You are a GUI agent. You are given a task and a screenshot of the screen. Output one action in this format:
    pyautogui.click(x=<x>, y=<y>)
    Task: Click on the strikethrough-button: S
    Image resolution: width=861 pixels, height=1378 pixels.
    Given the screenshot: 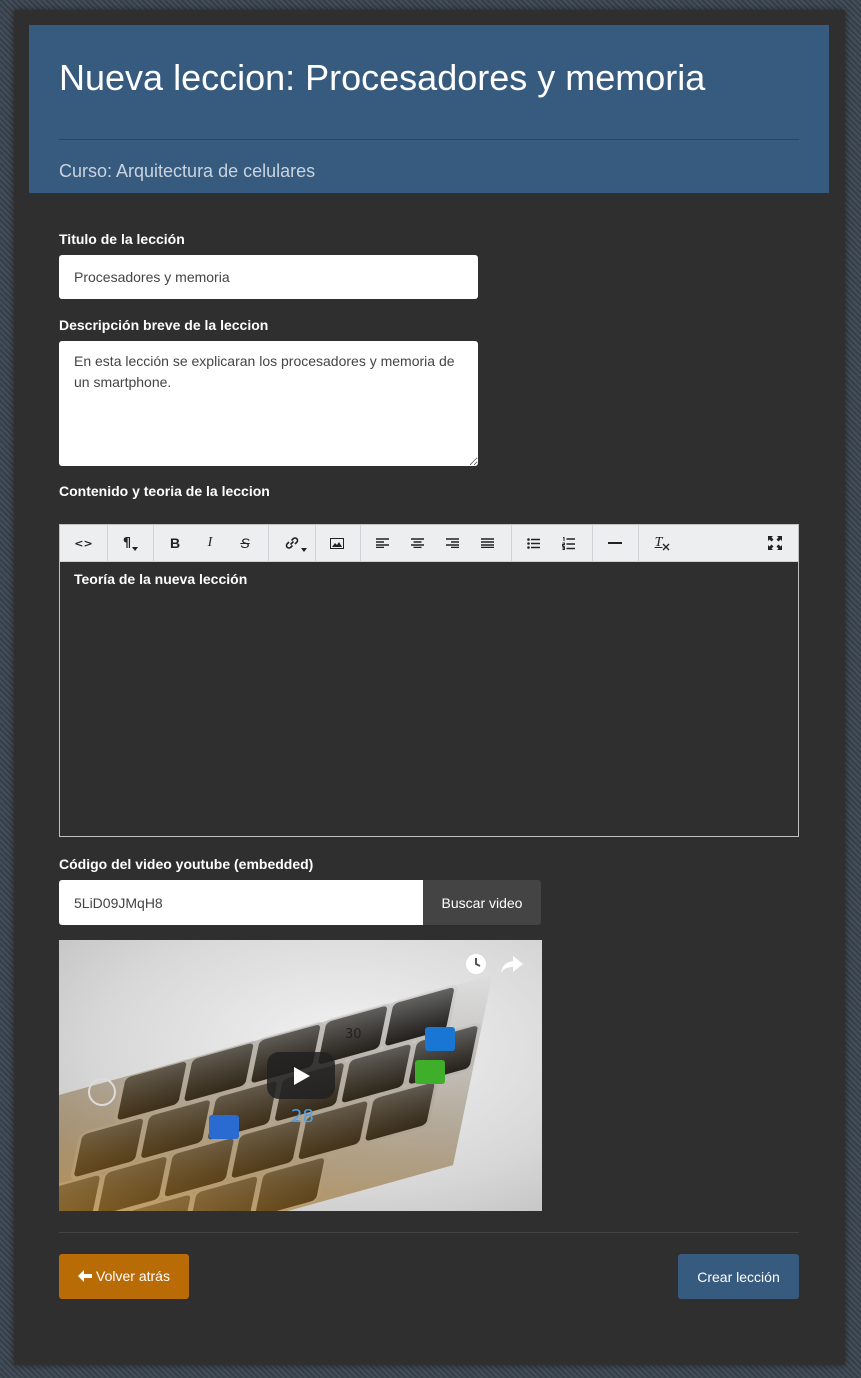 What is the action you would take?
    pyautogui.click(x=245, y=543)
    